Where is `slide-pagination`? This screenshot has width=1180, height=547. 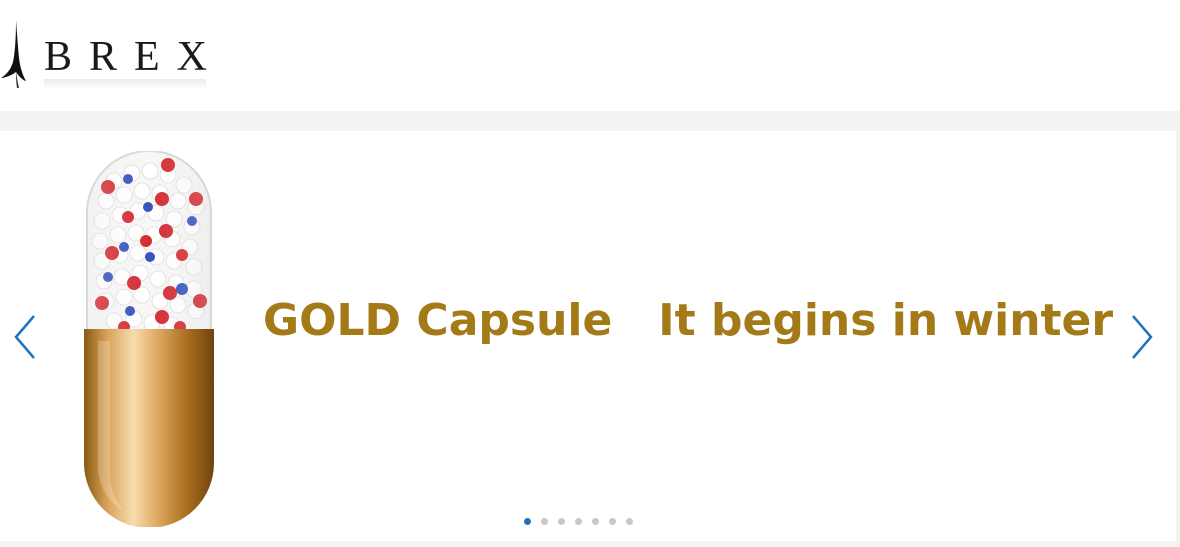 slide-pagination is located at coordinates (578, 521).